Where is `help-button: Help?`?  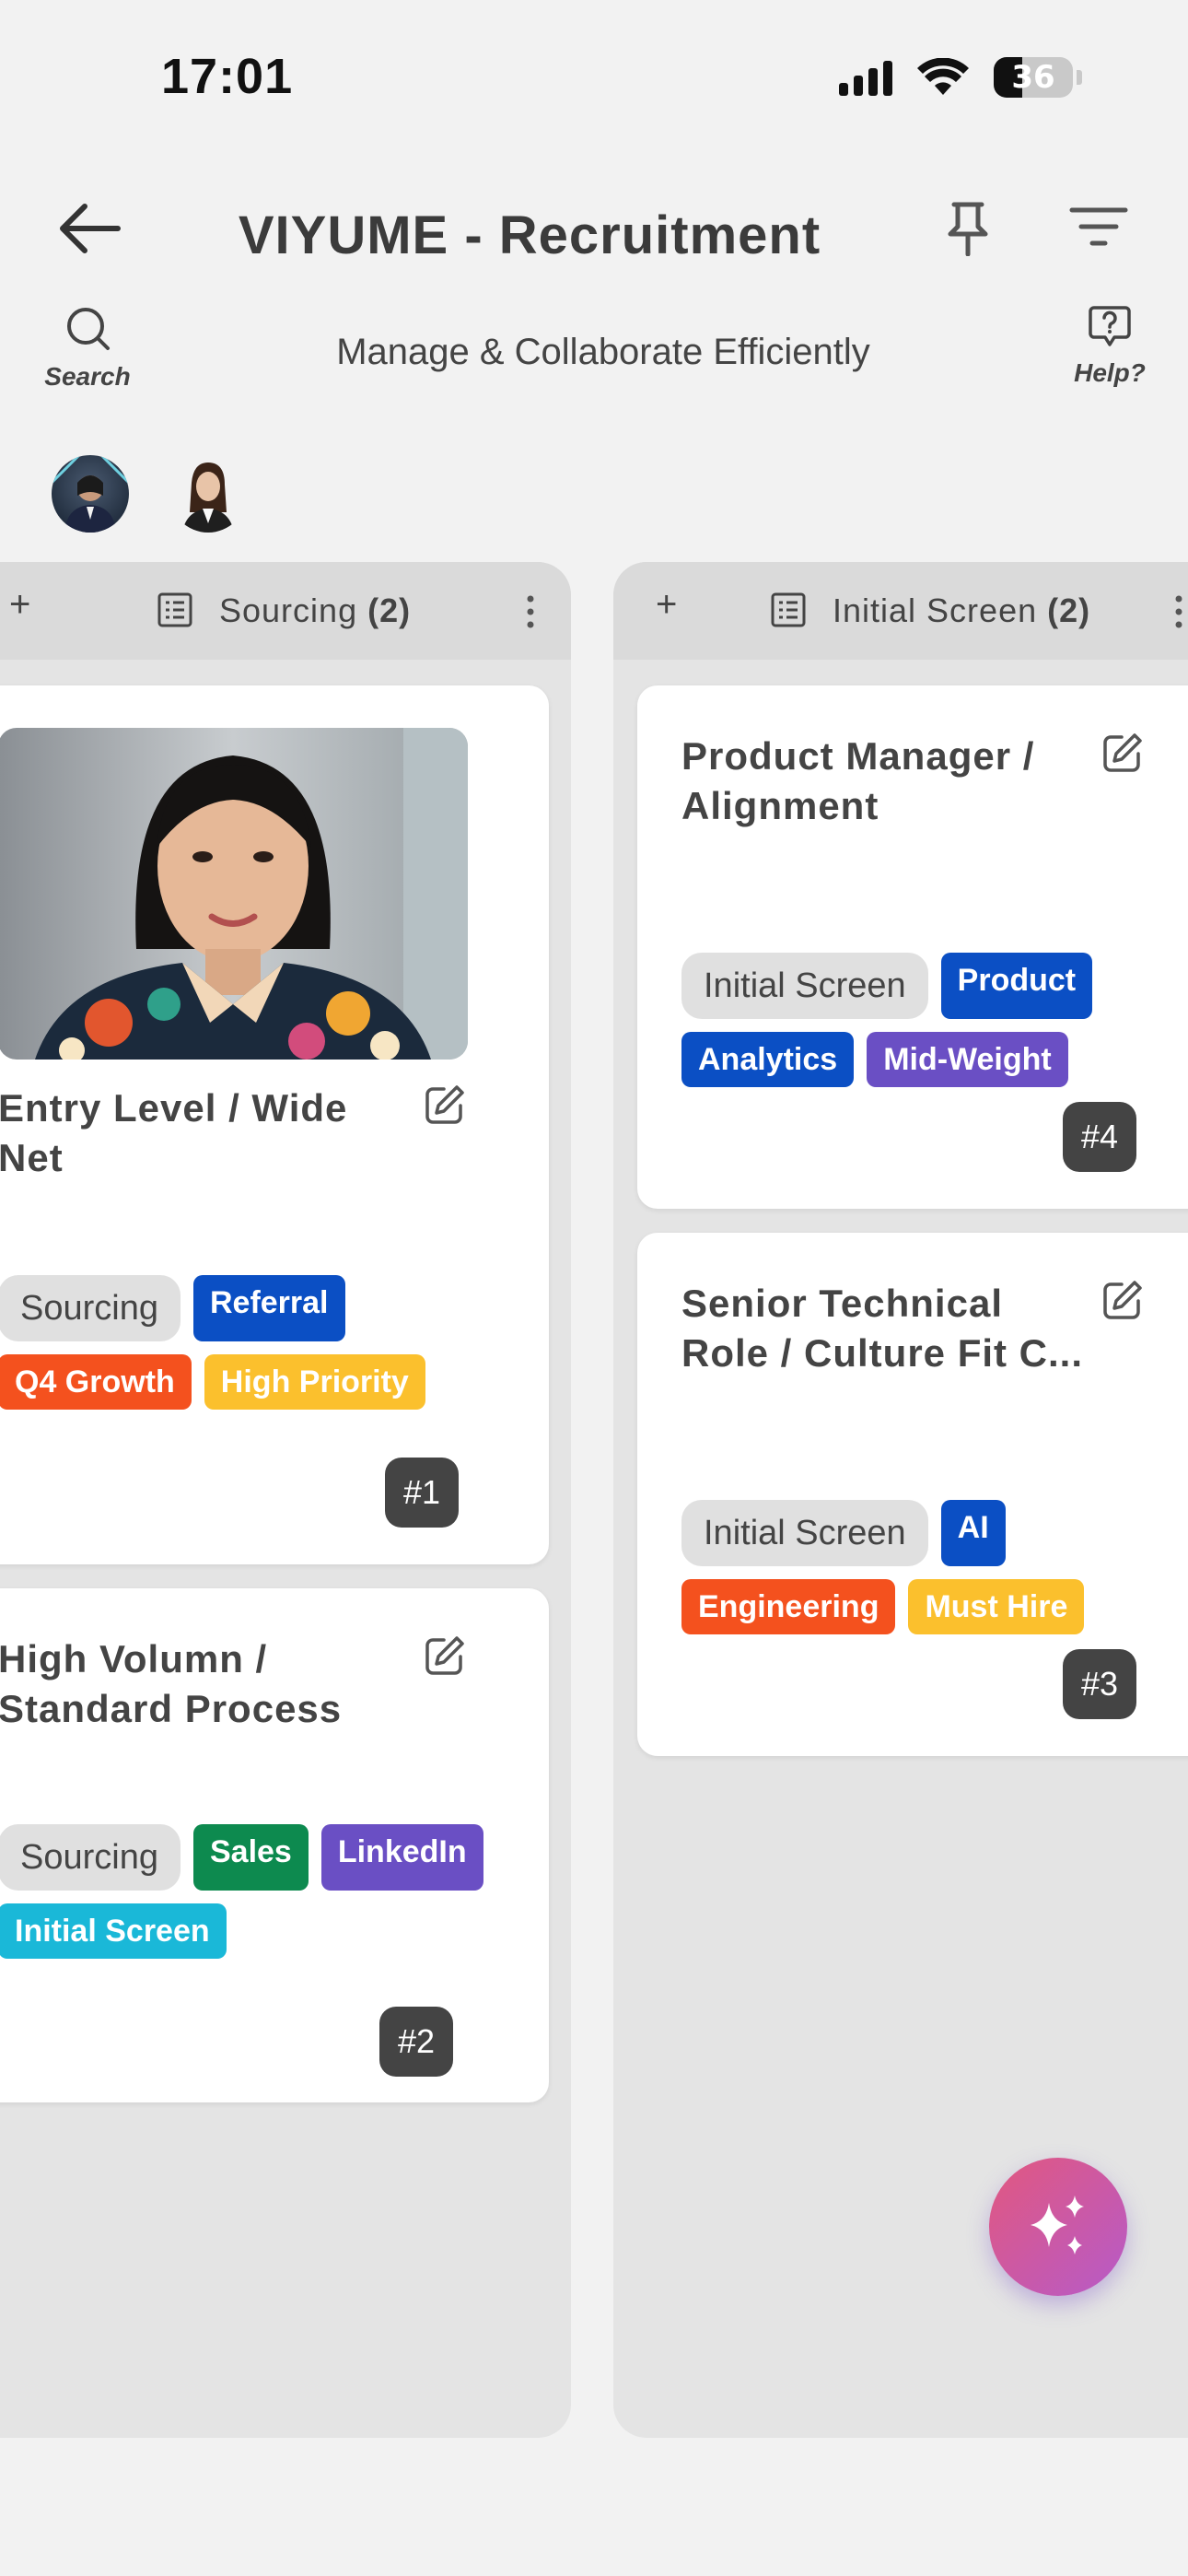
help-button: Help? is located at coordinates (1109, 346).